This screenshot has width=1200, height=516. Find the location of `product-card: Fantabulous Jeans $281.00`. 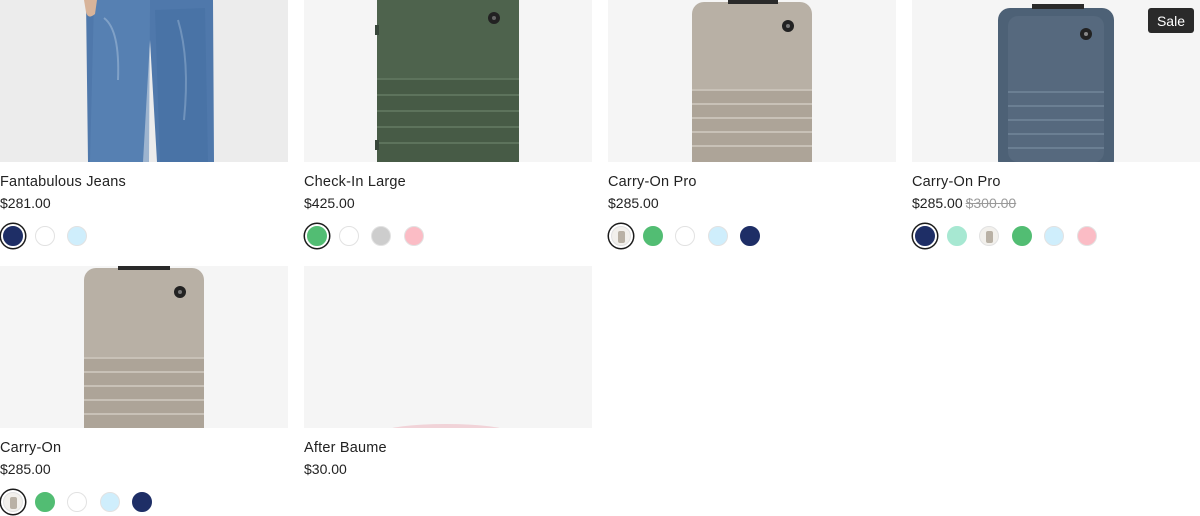

product-card: Fantabulous Jeans $281.00 is located at coordinates (144, 124).